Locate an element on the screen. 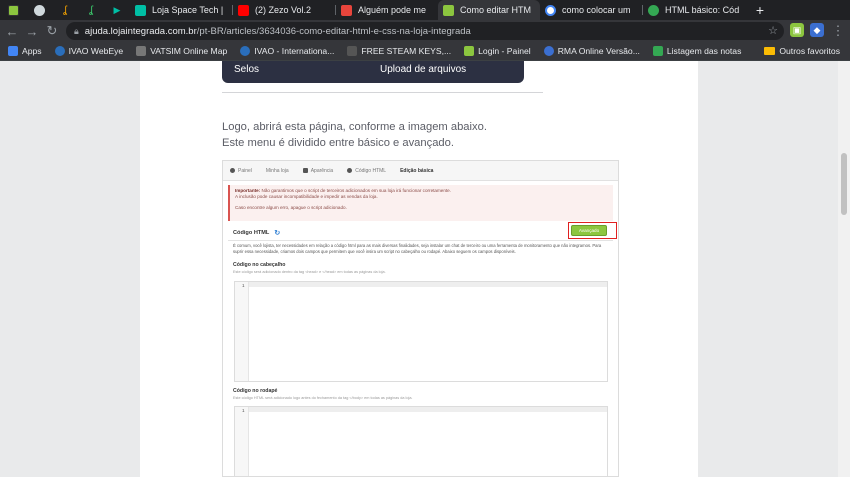  tab-title: HTML básico: Cód is located at coordinates (702, 10).